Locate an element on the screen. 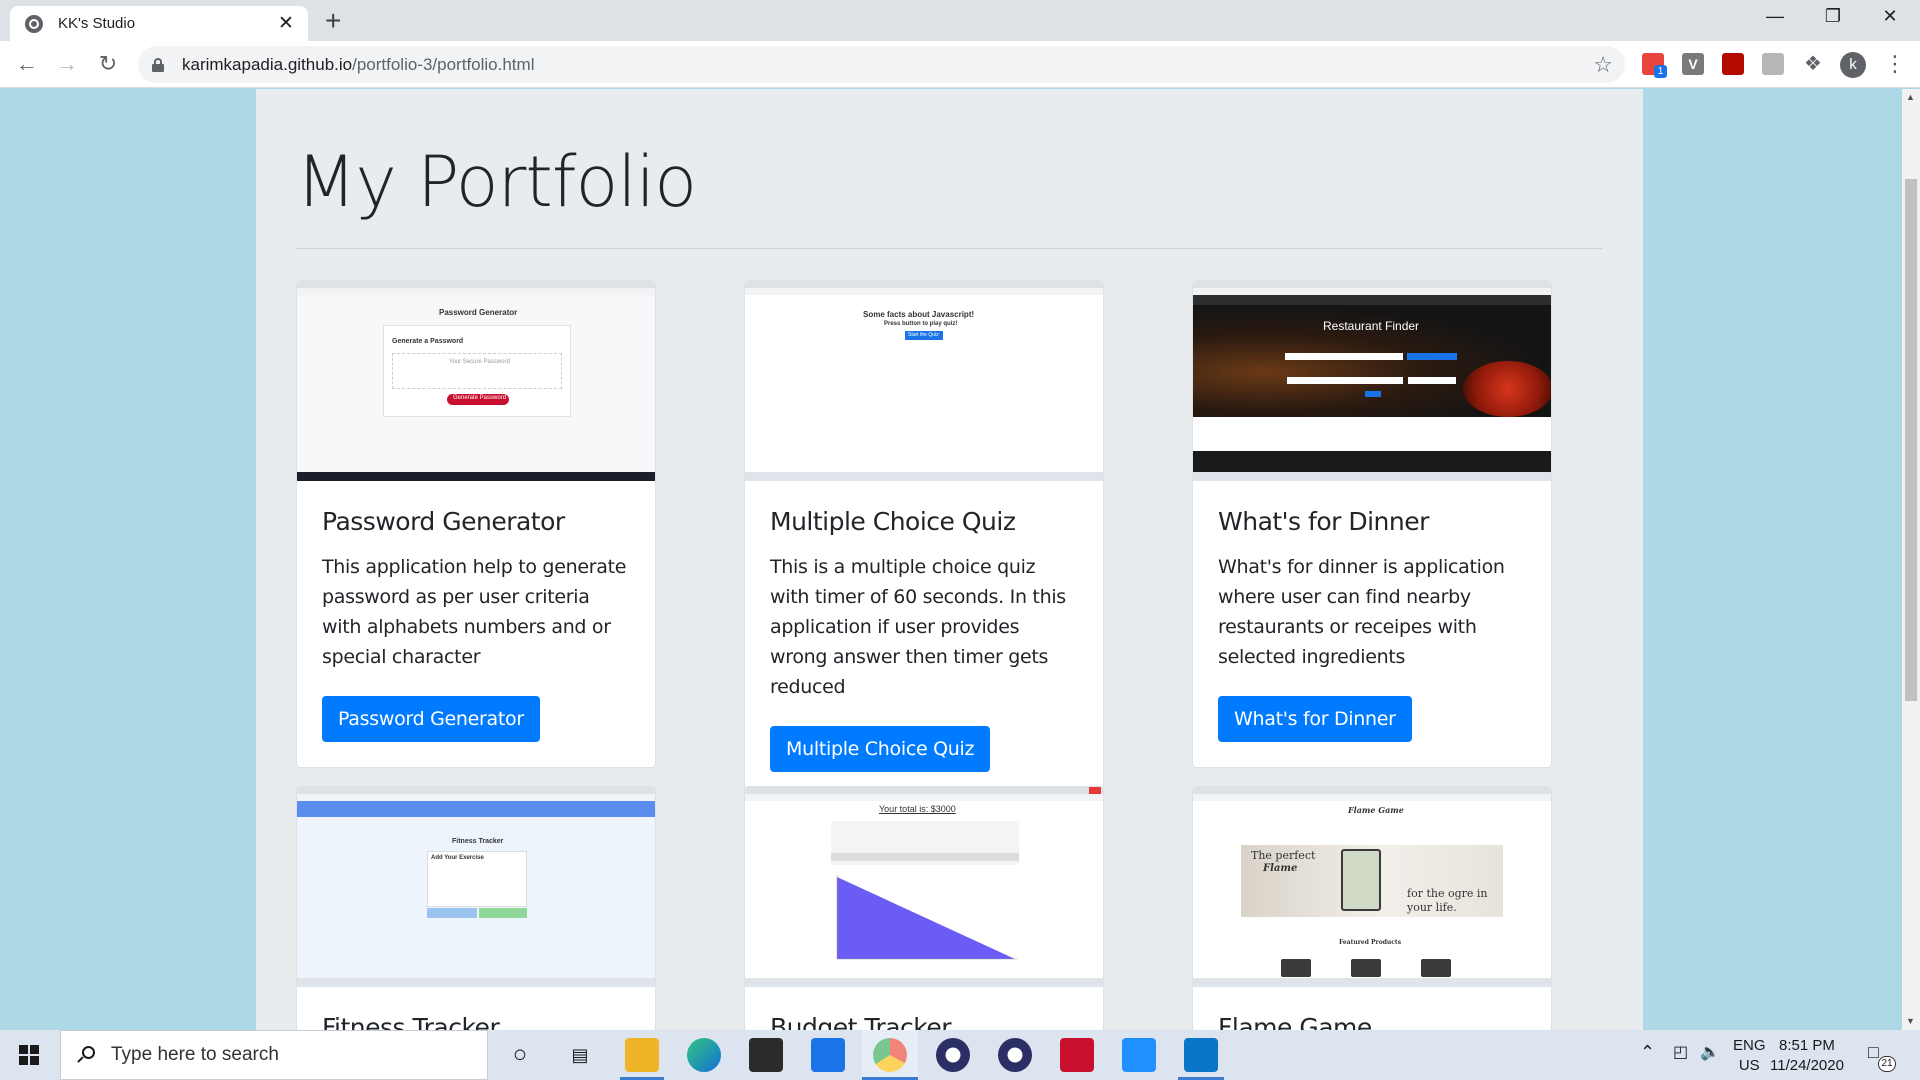  vertical-scrollbar: ▲ ▼ is located at coordinates (1911, 559).